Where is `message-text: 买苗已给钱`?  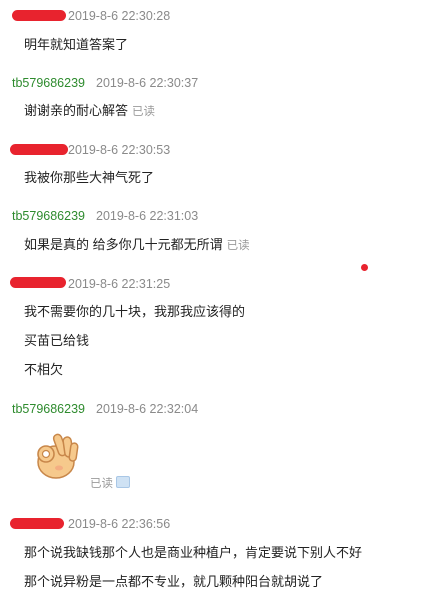 message-text: 买苗已给钱 is located at coordinates (57, 340).